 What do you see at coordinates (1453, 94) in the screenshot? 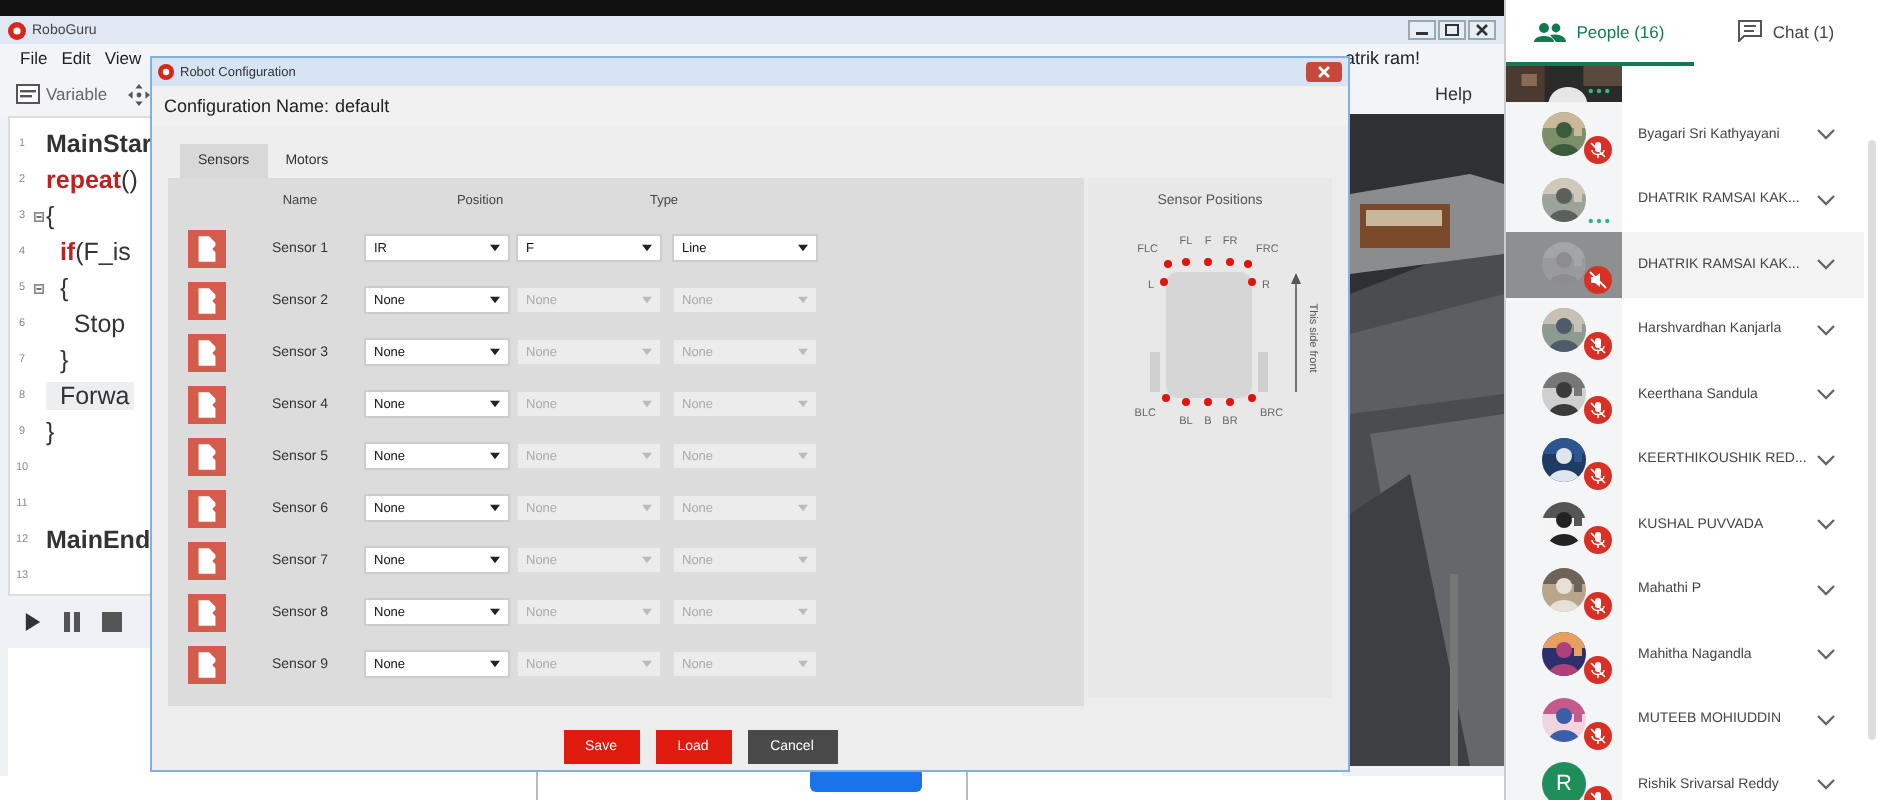
I see `help-link: Help` at bounding box center [1453, 94].